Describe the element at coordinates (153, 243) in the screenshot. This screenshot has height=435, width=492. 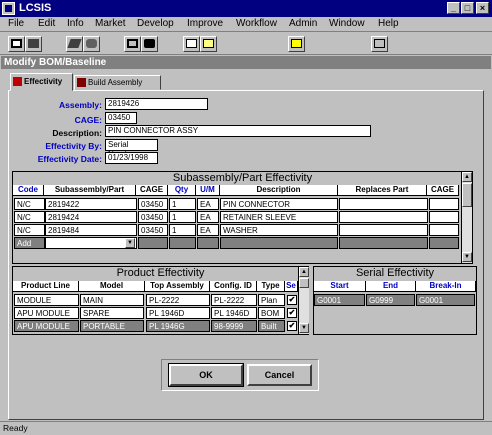
I see `new-cage-cell` at that location.